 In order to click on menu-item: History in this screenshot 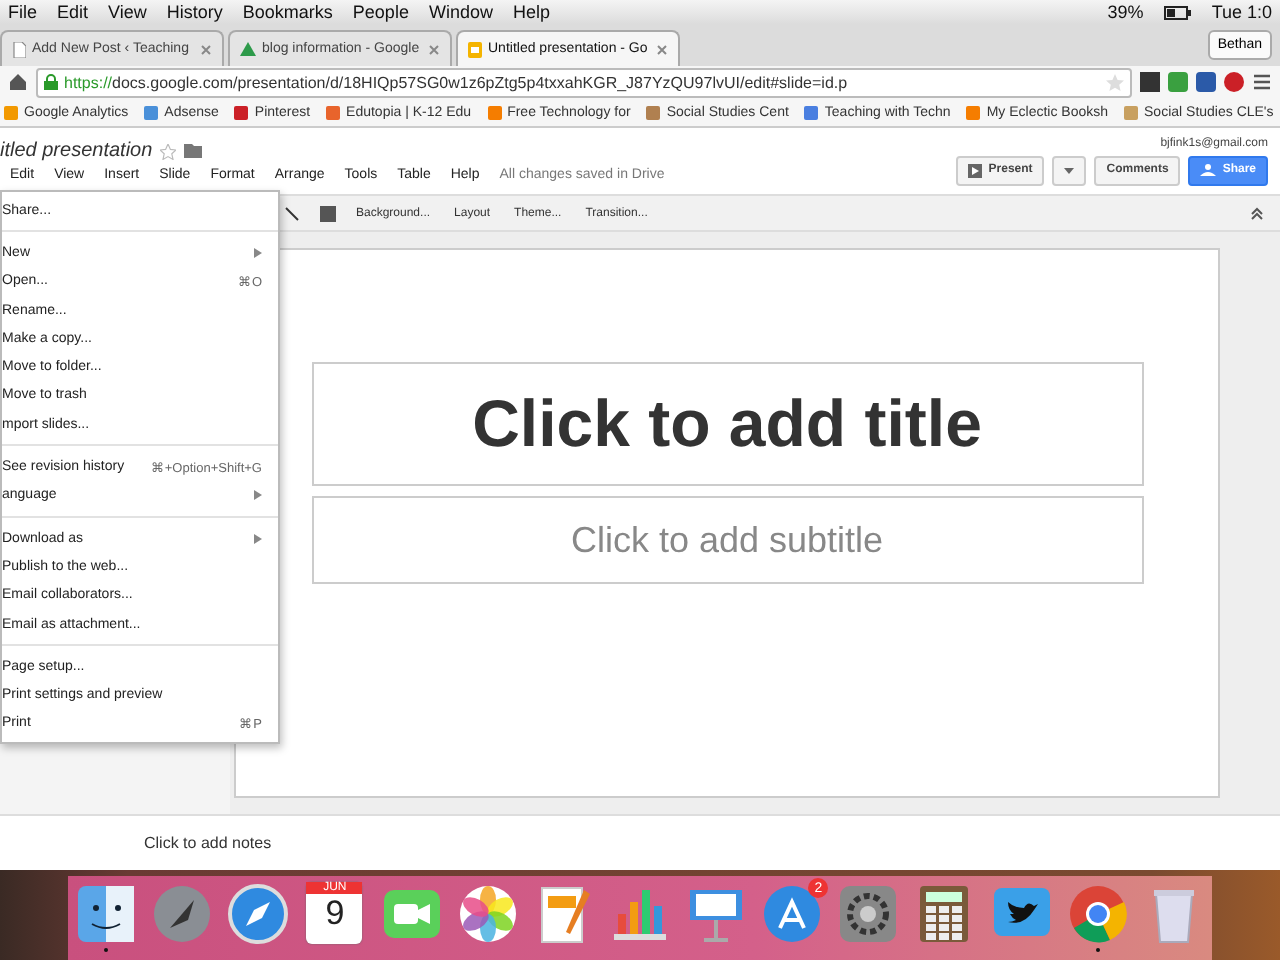, I will do `click(194, 12)`.